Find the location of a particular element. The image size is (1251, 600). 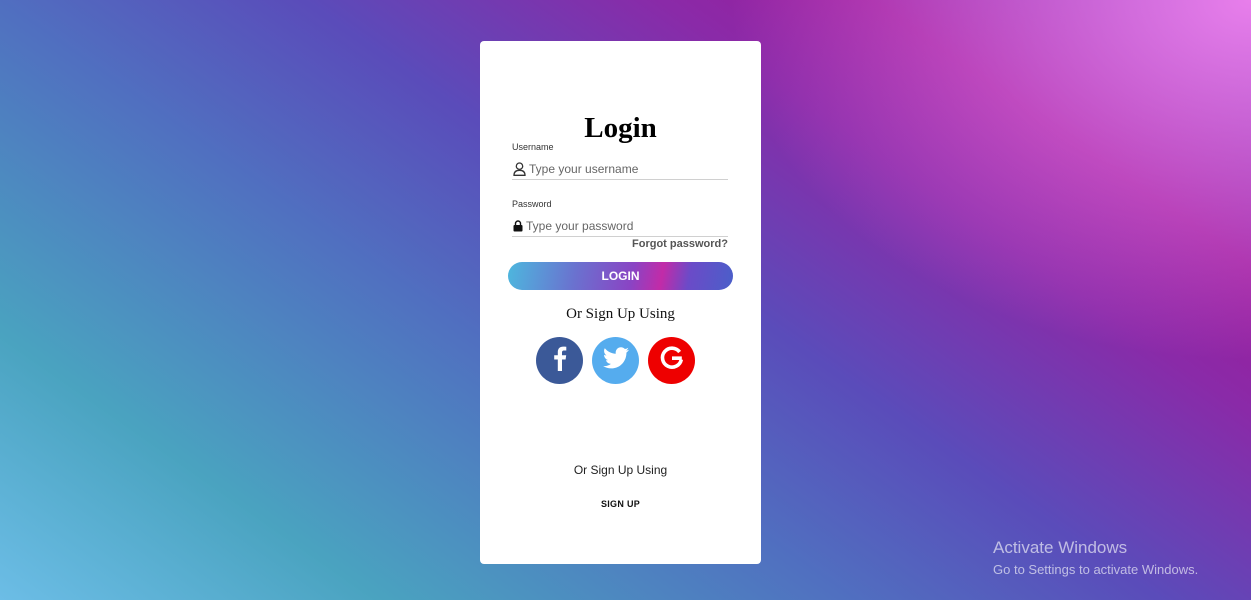

password-label: Password is located at coordinates (532, 204).